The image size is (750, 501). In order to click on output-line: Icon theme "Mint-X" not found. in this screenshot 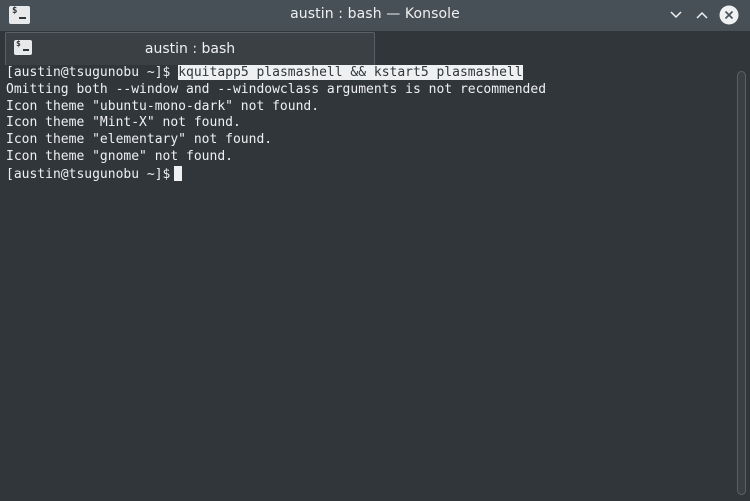, I will do `click(123, 123)`.